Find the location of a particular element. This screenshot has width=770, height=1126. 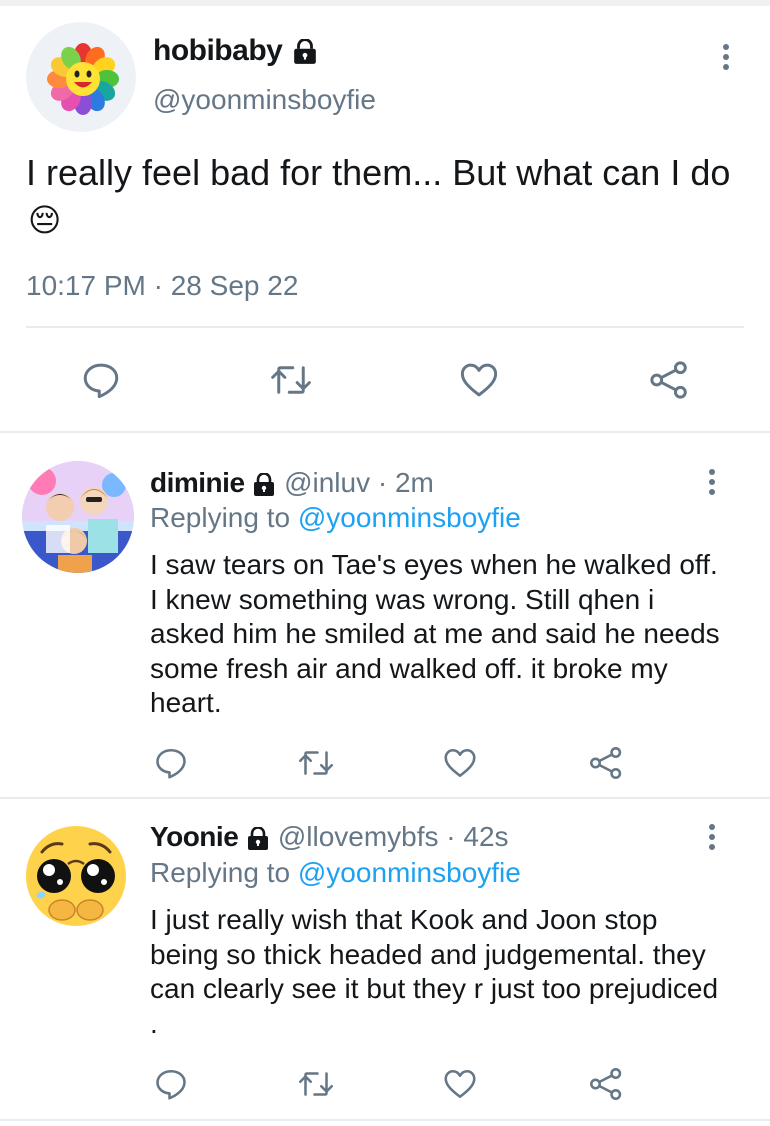

tweet-timestamp: 10:17 PM · 28 Sep 22 is located at coordinates (162, 286).